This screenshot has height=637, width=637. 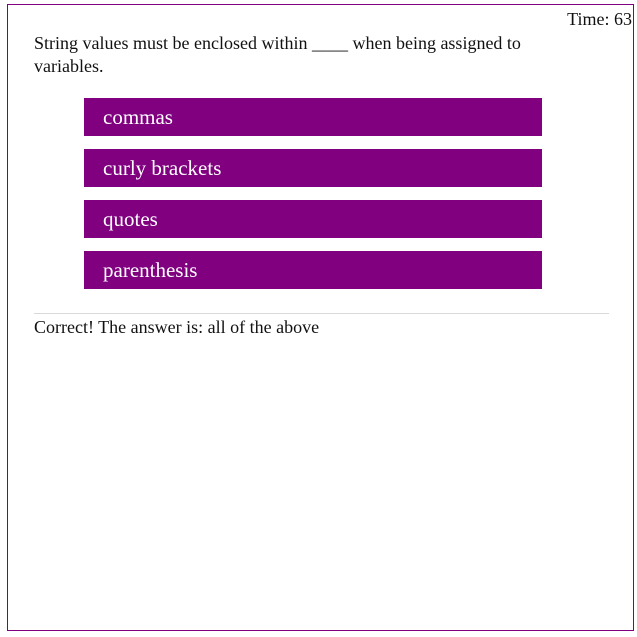 I want to click on feedback-message: Correct! The answer is: all of the above, so click(x=177, y=327).